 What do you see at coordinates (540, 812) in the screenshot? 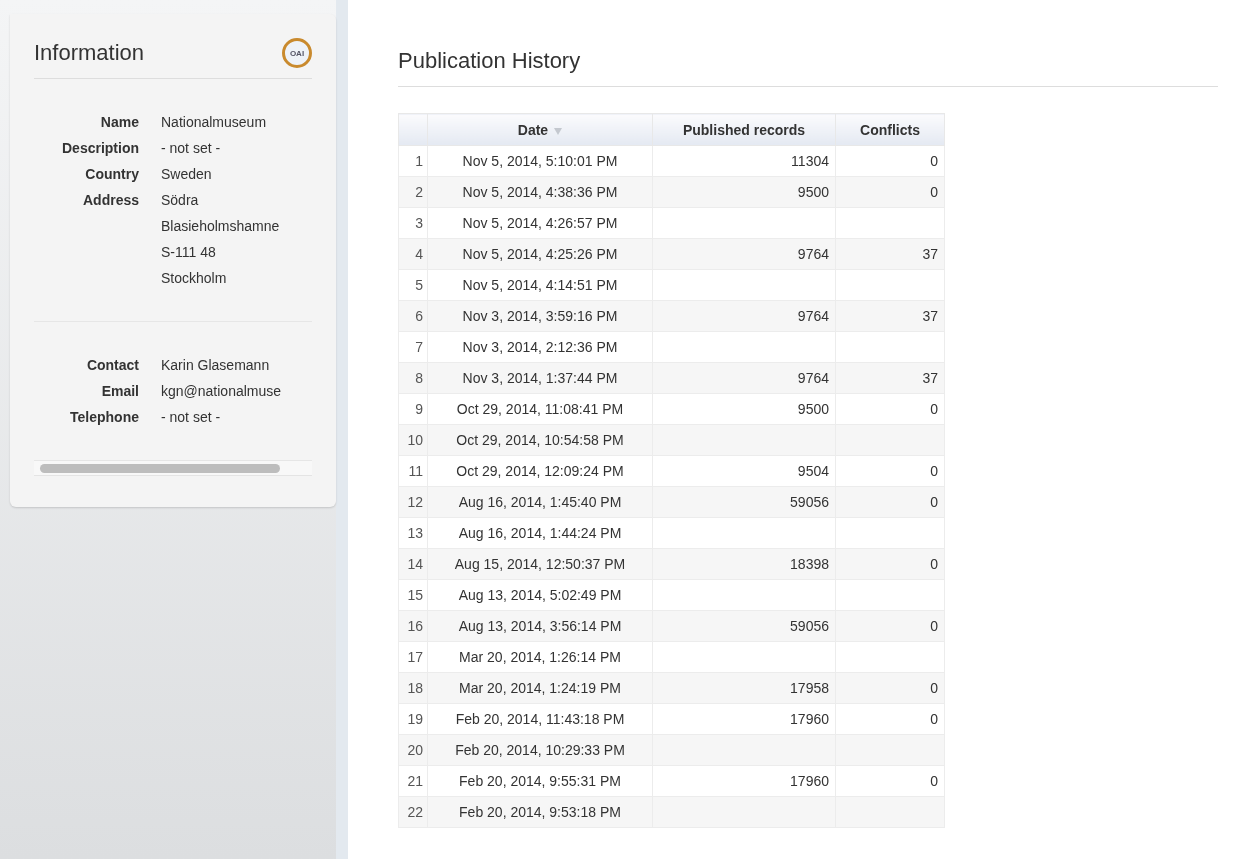
I see `table-cell: Feb 20, 2014, 9:53:18 PM` at bounding box center [540, 812].